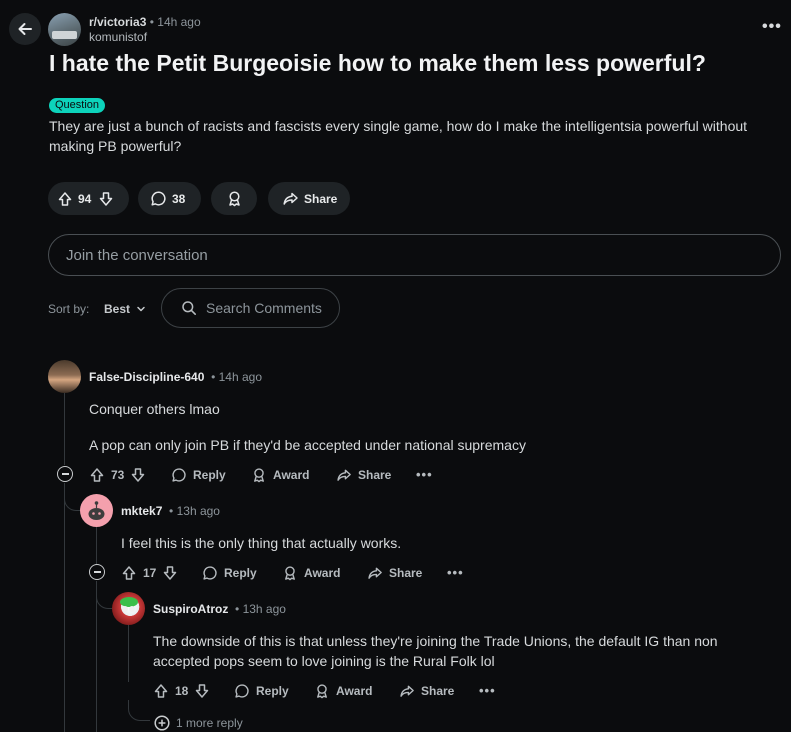  I want to click on comment-username: SuspiroAtroz, so click(190, 609).